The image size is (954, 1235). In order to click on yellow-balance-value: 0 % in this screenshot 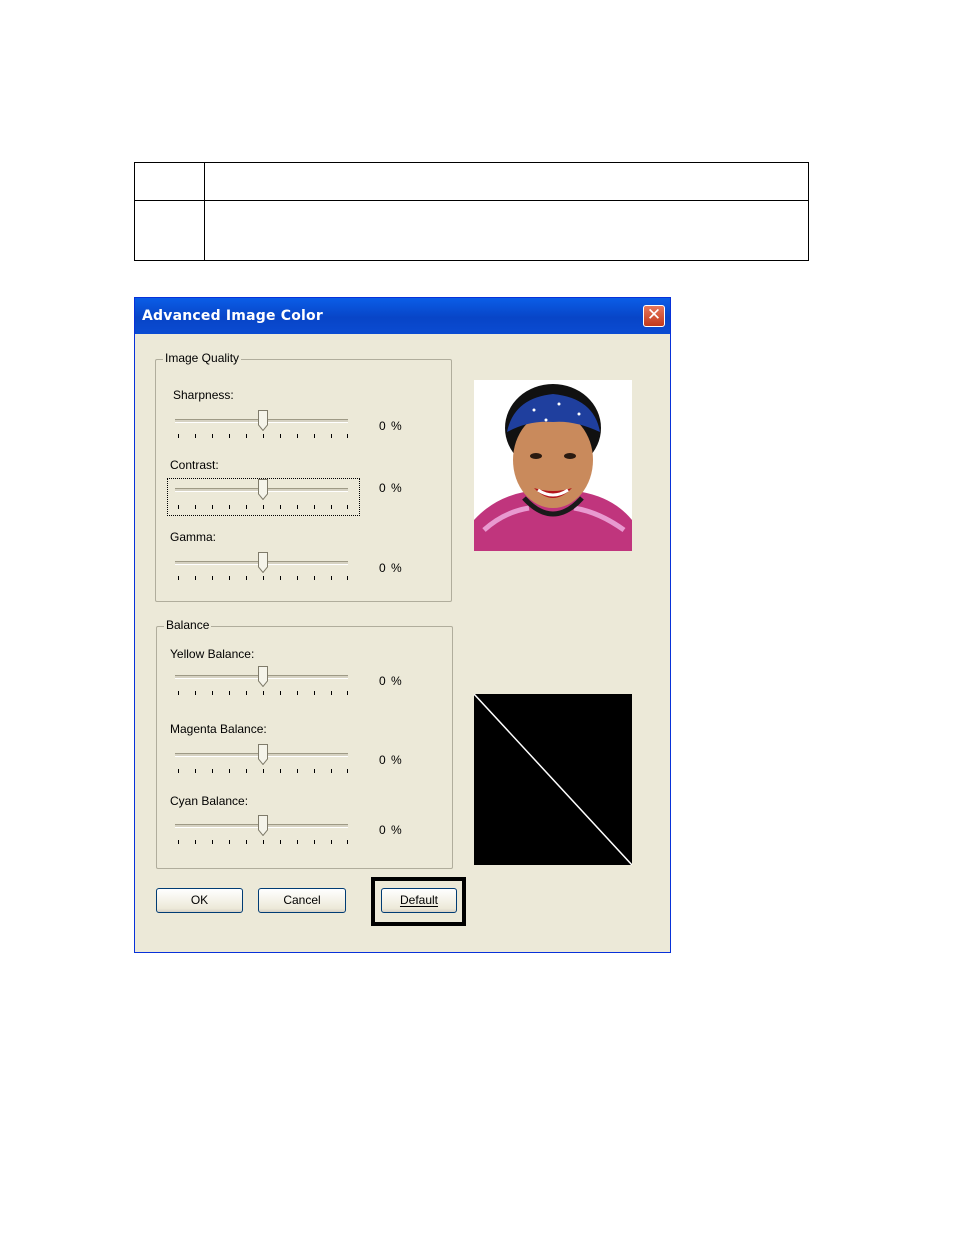, I will do `click(391, 681)`.